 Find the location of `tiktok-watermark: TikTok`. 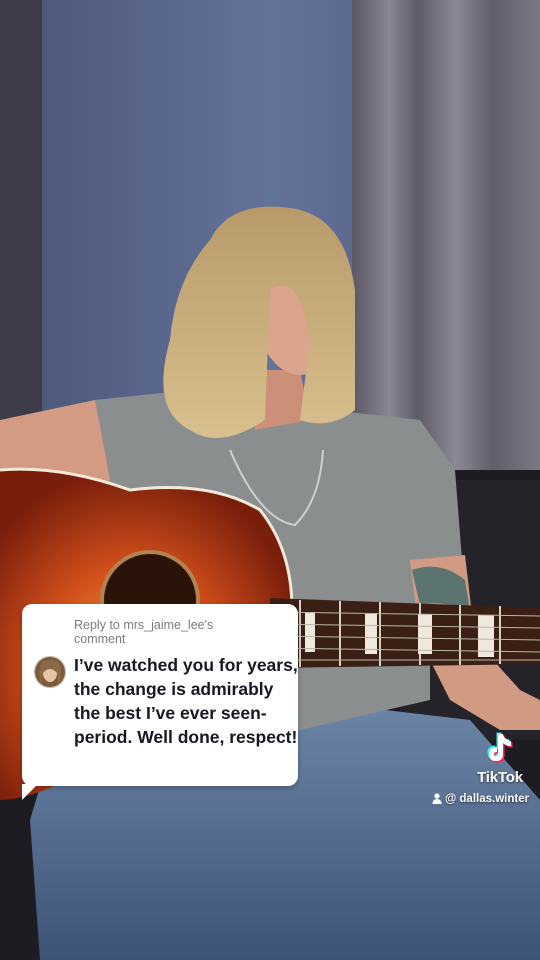

tiktok-watermark: TikTok is located at coordinates (500, 762).